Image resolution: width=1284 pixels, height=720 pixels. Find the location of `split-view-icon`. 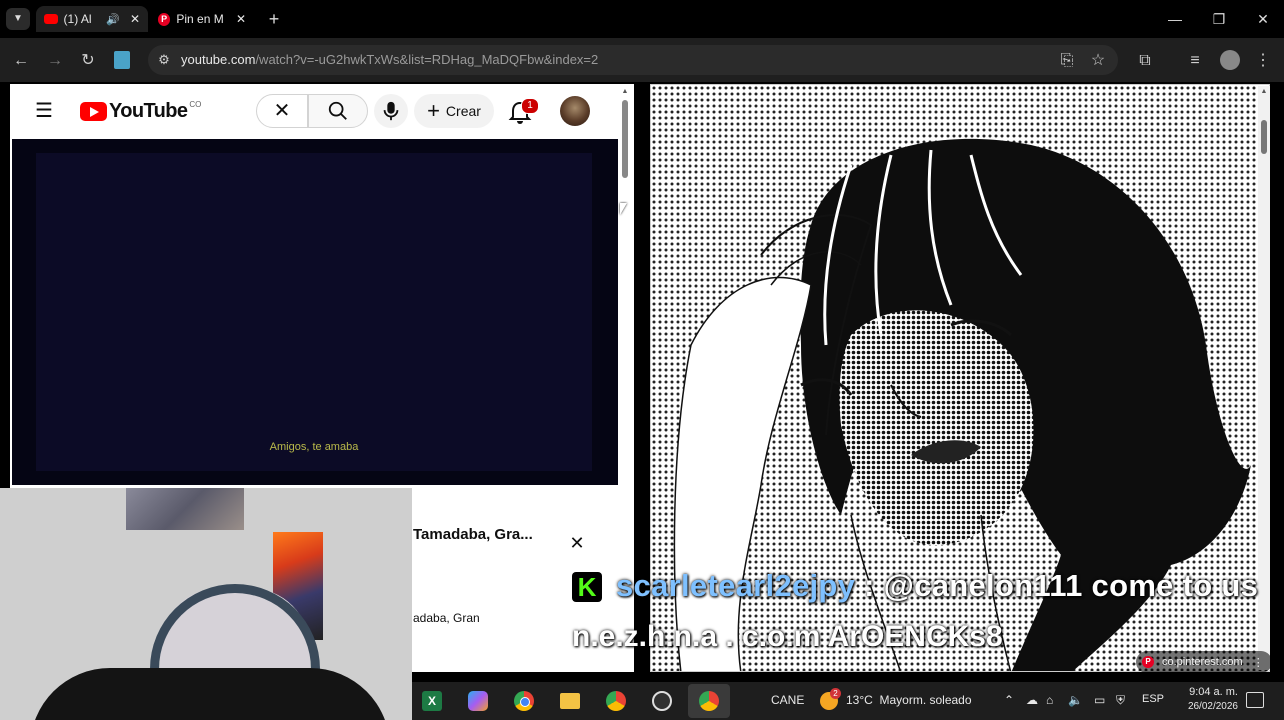

split-view-icon is located at coordinates (122, 60).